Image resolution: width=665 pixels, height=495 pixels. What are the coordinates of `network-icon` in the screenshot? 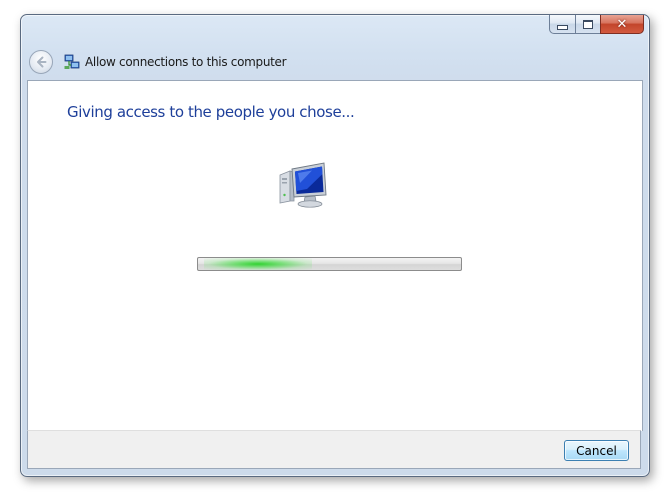 It's located at (72, 61).